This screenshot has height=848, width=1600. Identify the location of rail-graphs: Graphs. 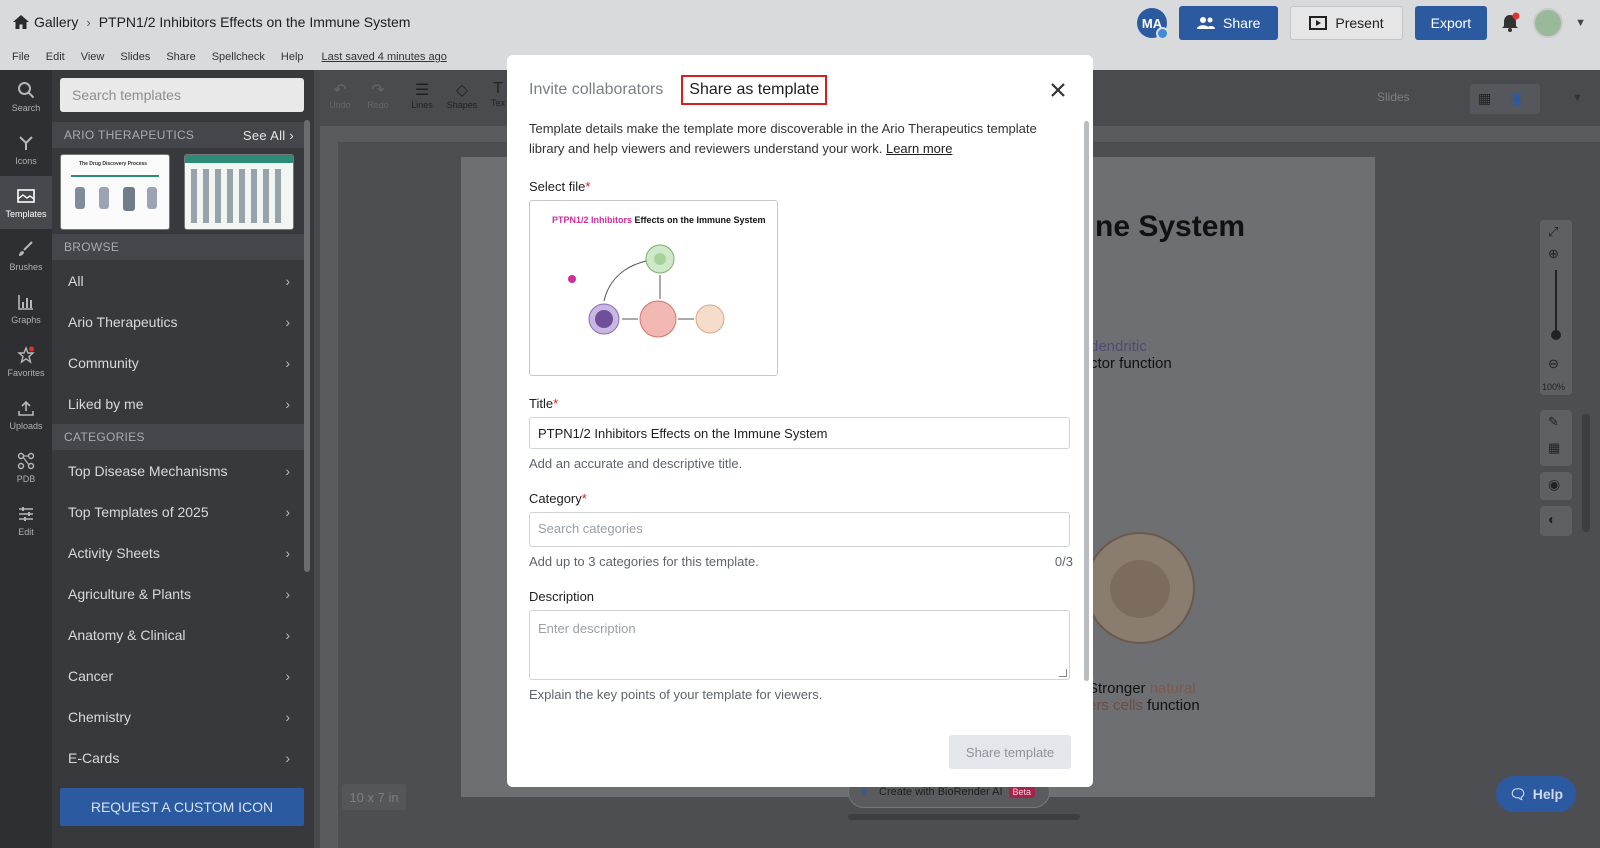
(26, 308).